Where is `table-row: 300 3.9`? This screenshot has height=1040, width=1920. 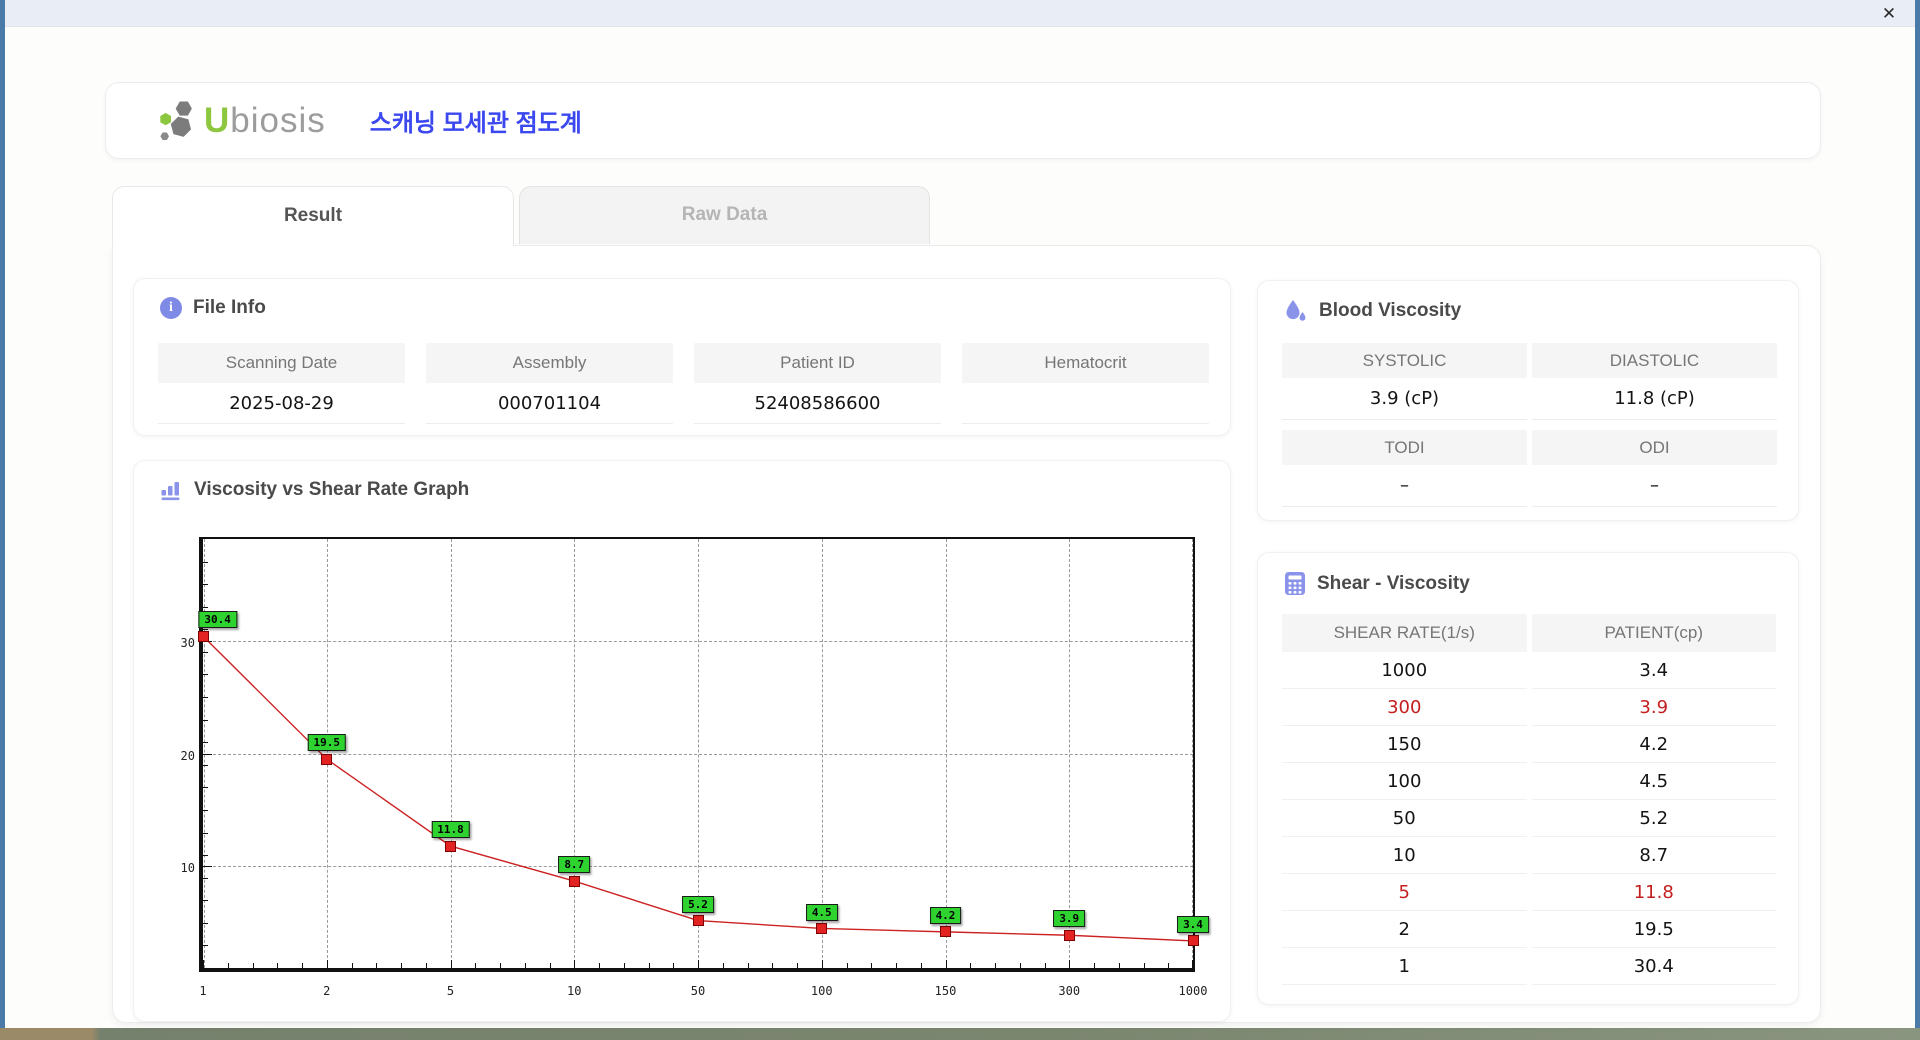
table-row: 300 3.9 is located at coordinates (1529, 707).